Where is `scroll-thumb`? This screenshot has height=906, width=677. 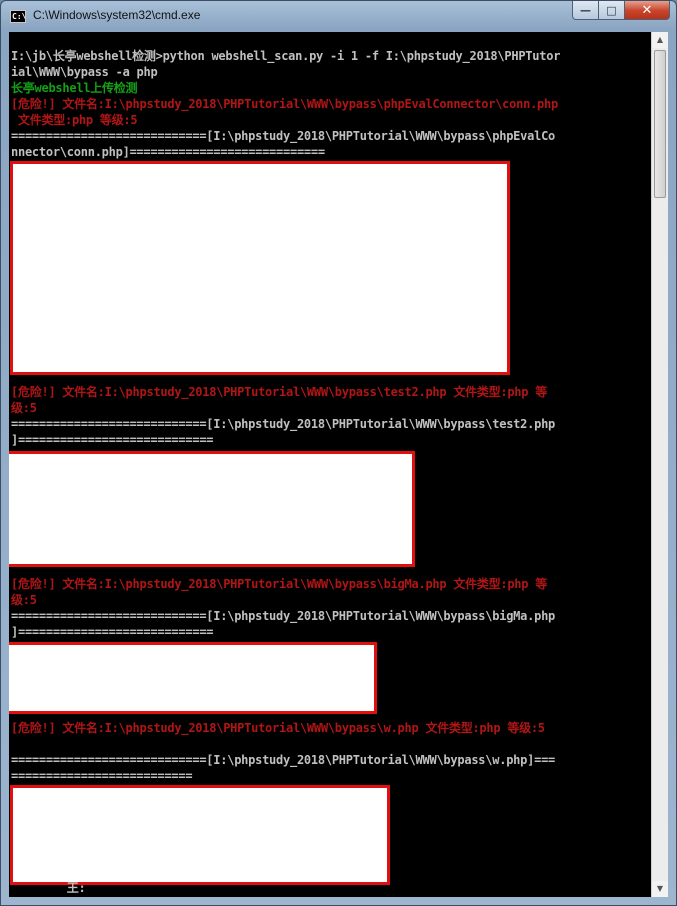 scroll-thumb is located at coordinates (660, 124).